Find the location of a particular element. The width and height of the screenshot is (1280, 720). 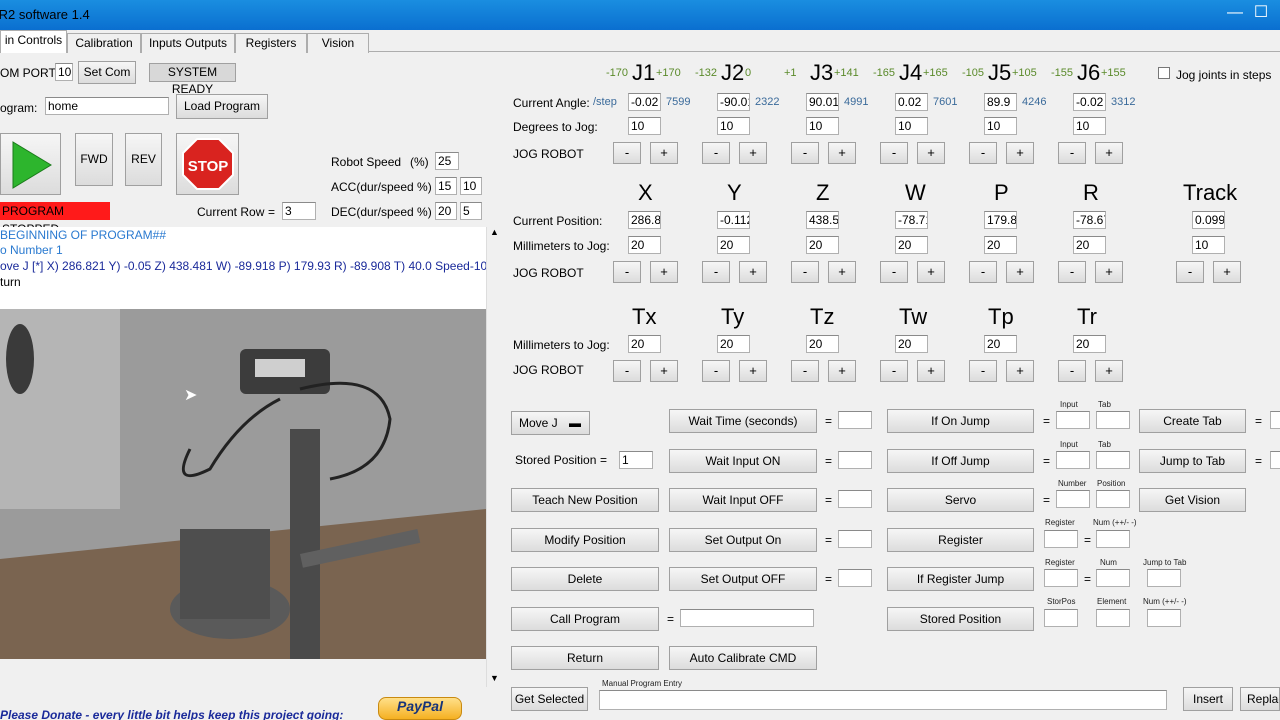

axis-position-field: -0.112 is located at coordinates (733, 220).